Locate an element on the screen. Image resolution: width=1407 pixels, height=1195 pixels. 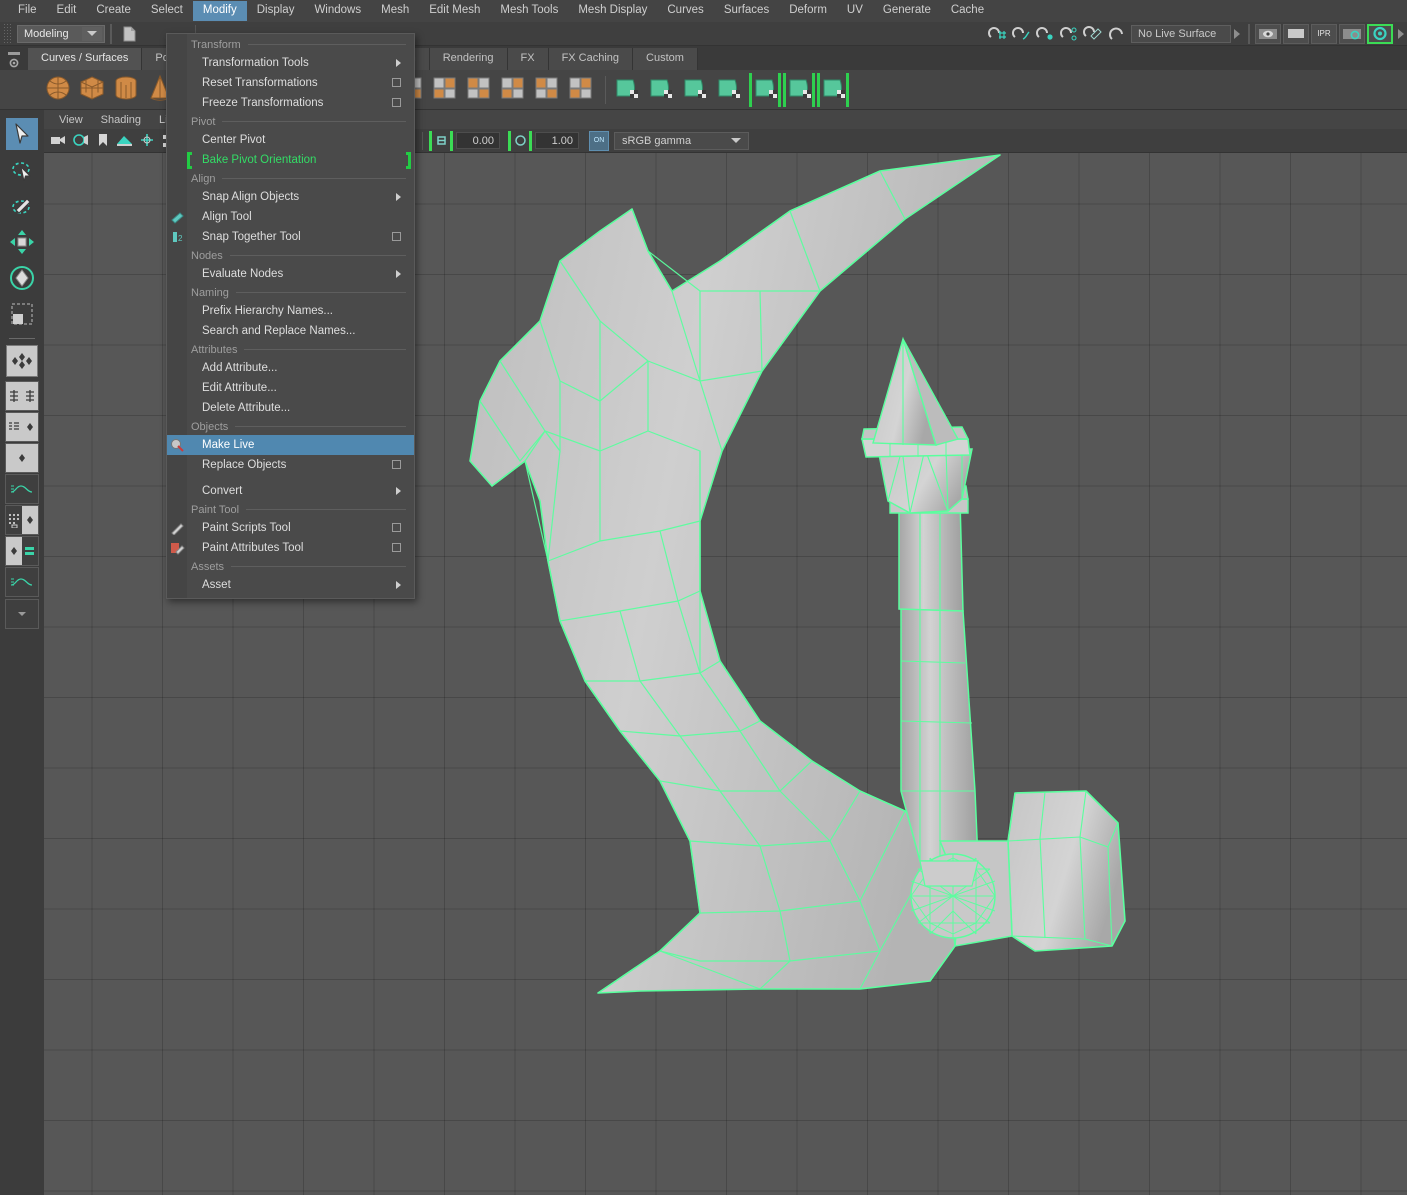
ipr-render-icon: IPR is located at coordinates (1324, 33).